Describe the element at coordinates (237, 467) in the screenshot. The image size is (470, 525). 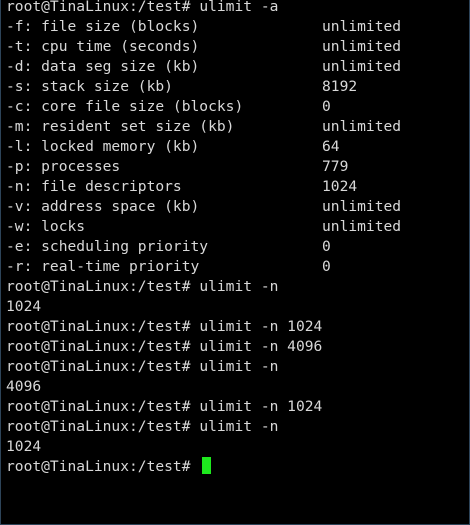
I see `active-prompt-line: root@TinaLinux:/test#` at that location.